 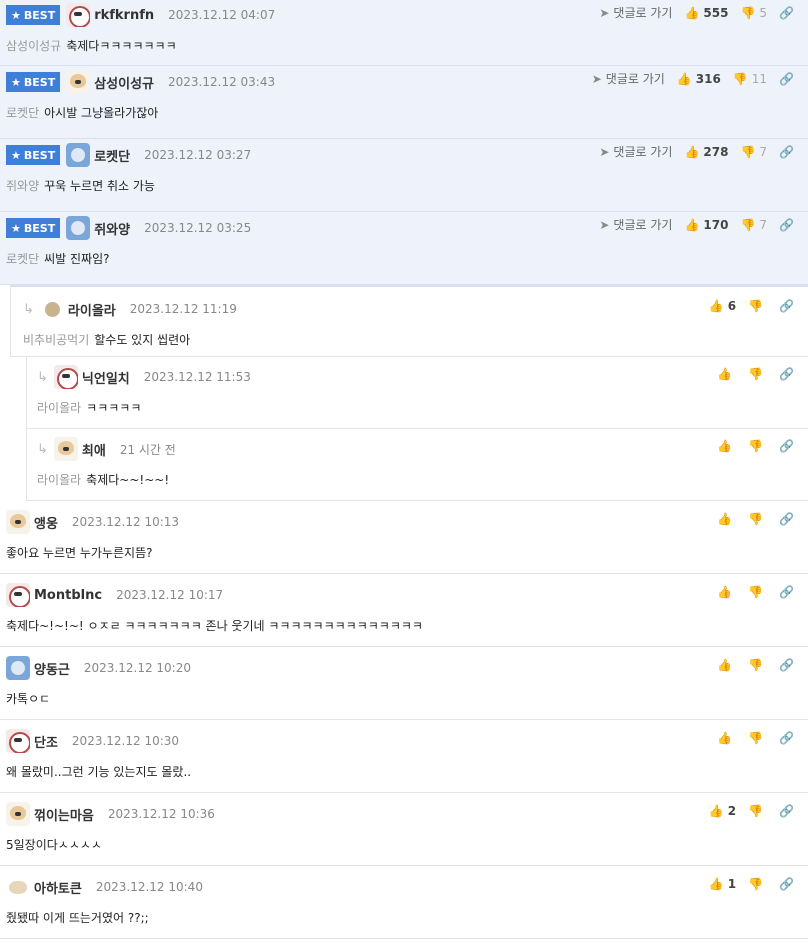 What do you see at coordinates (46, 741) in the screenshot?
I see `author-nick: 단조` at bounding box center [46, 741].